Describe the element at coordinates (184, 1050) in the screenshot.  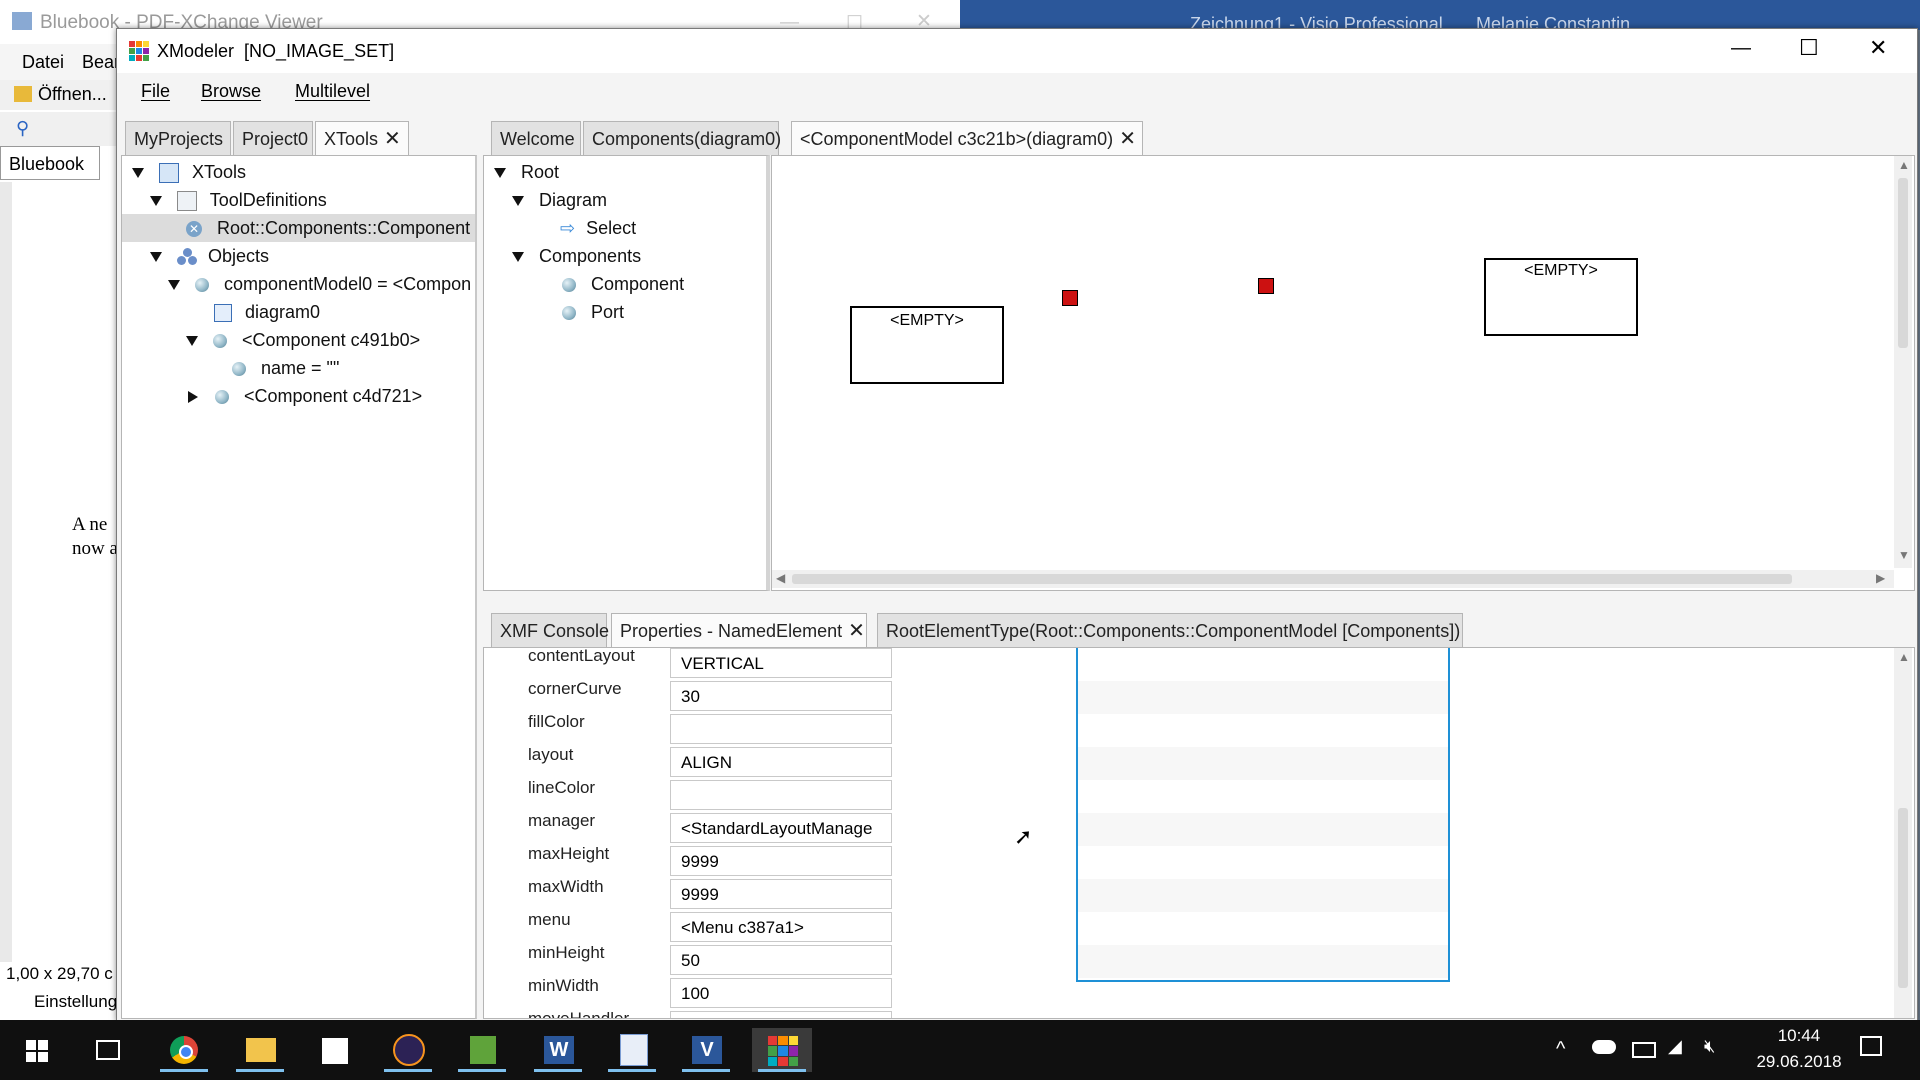
I see `chrome-icon` at that location.